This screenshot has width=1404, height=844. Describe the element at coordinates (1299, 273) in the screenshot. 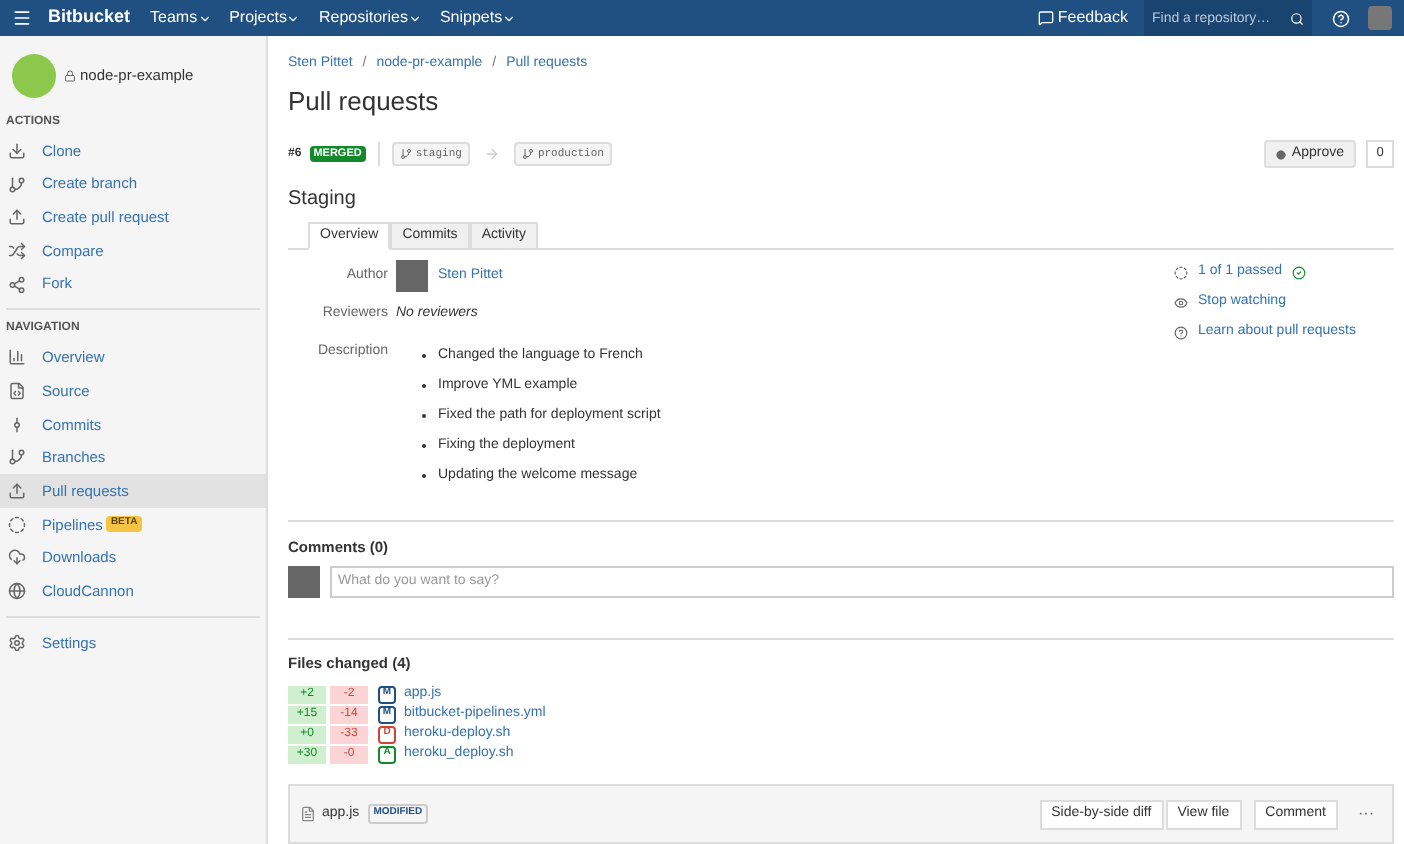

I see `check-icon` at that location.